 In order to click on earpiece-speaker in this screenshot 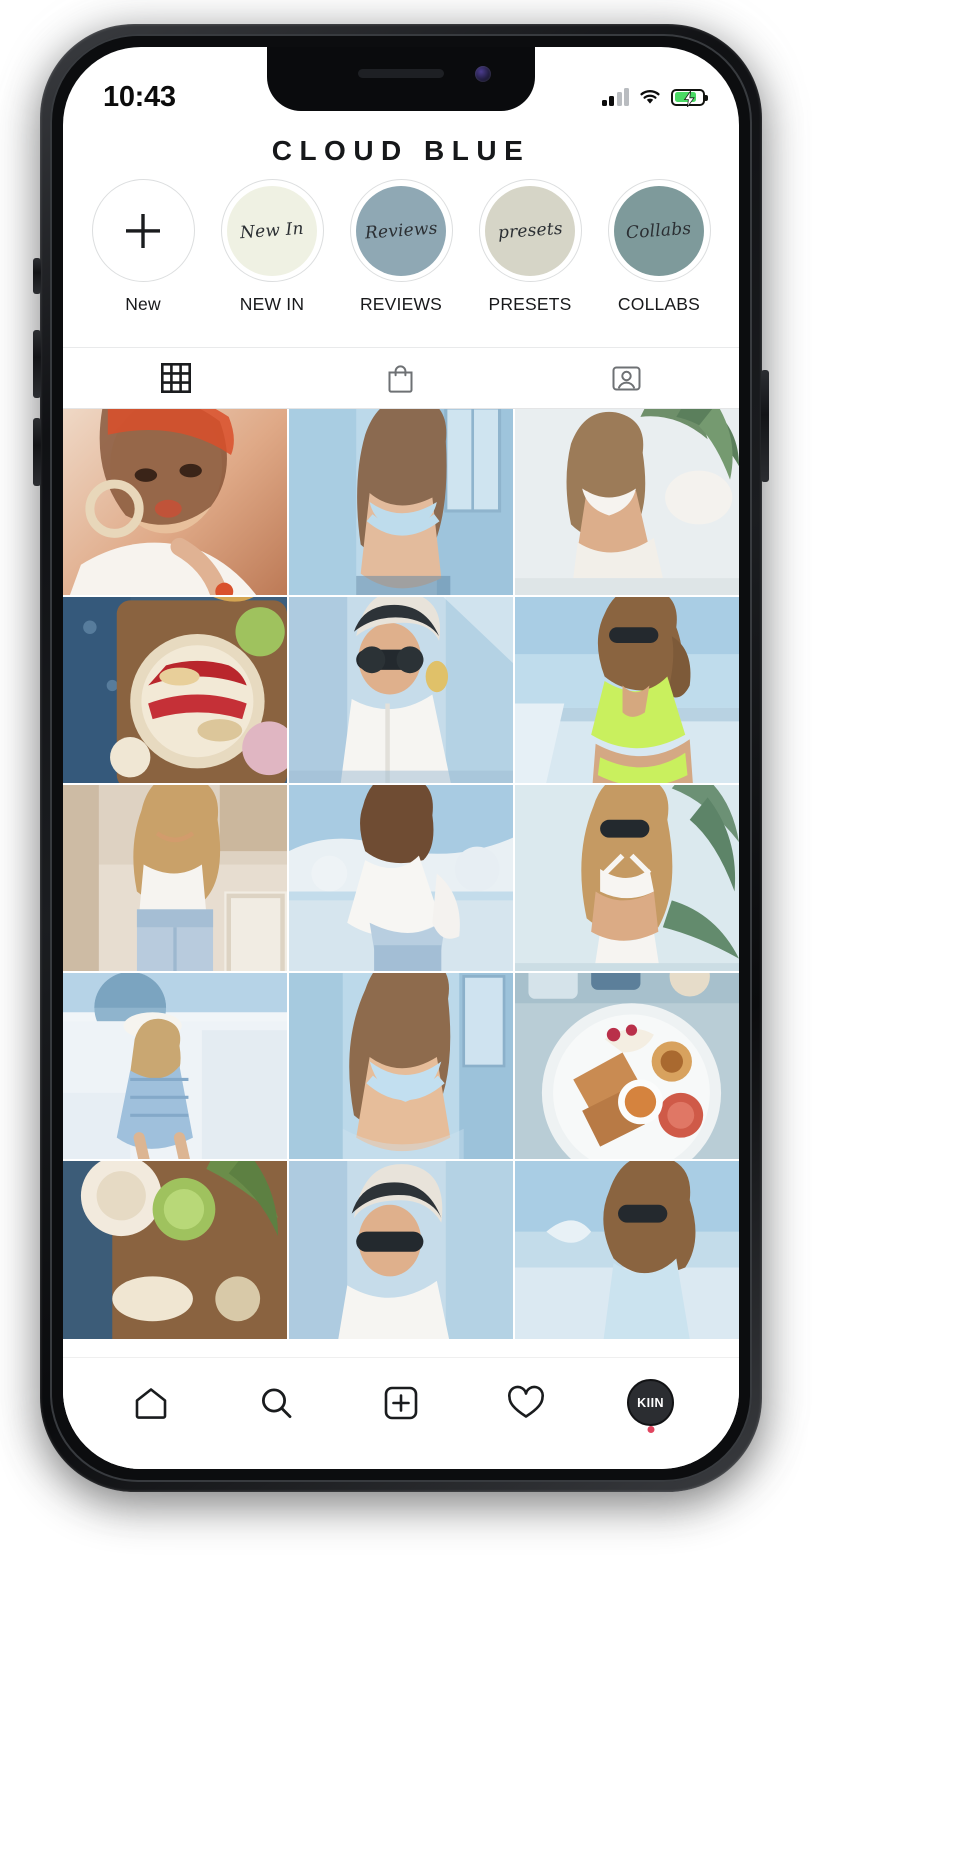, I will do `click(401, 73)`.